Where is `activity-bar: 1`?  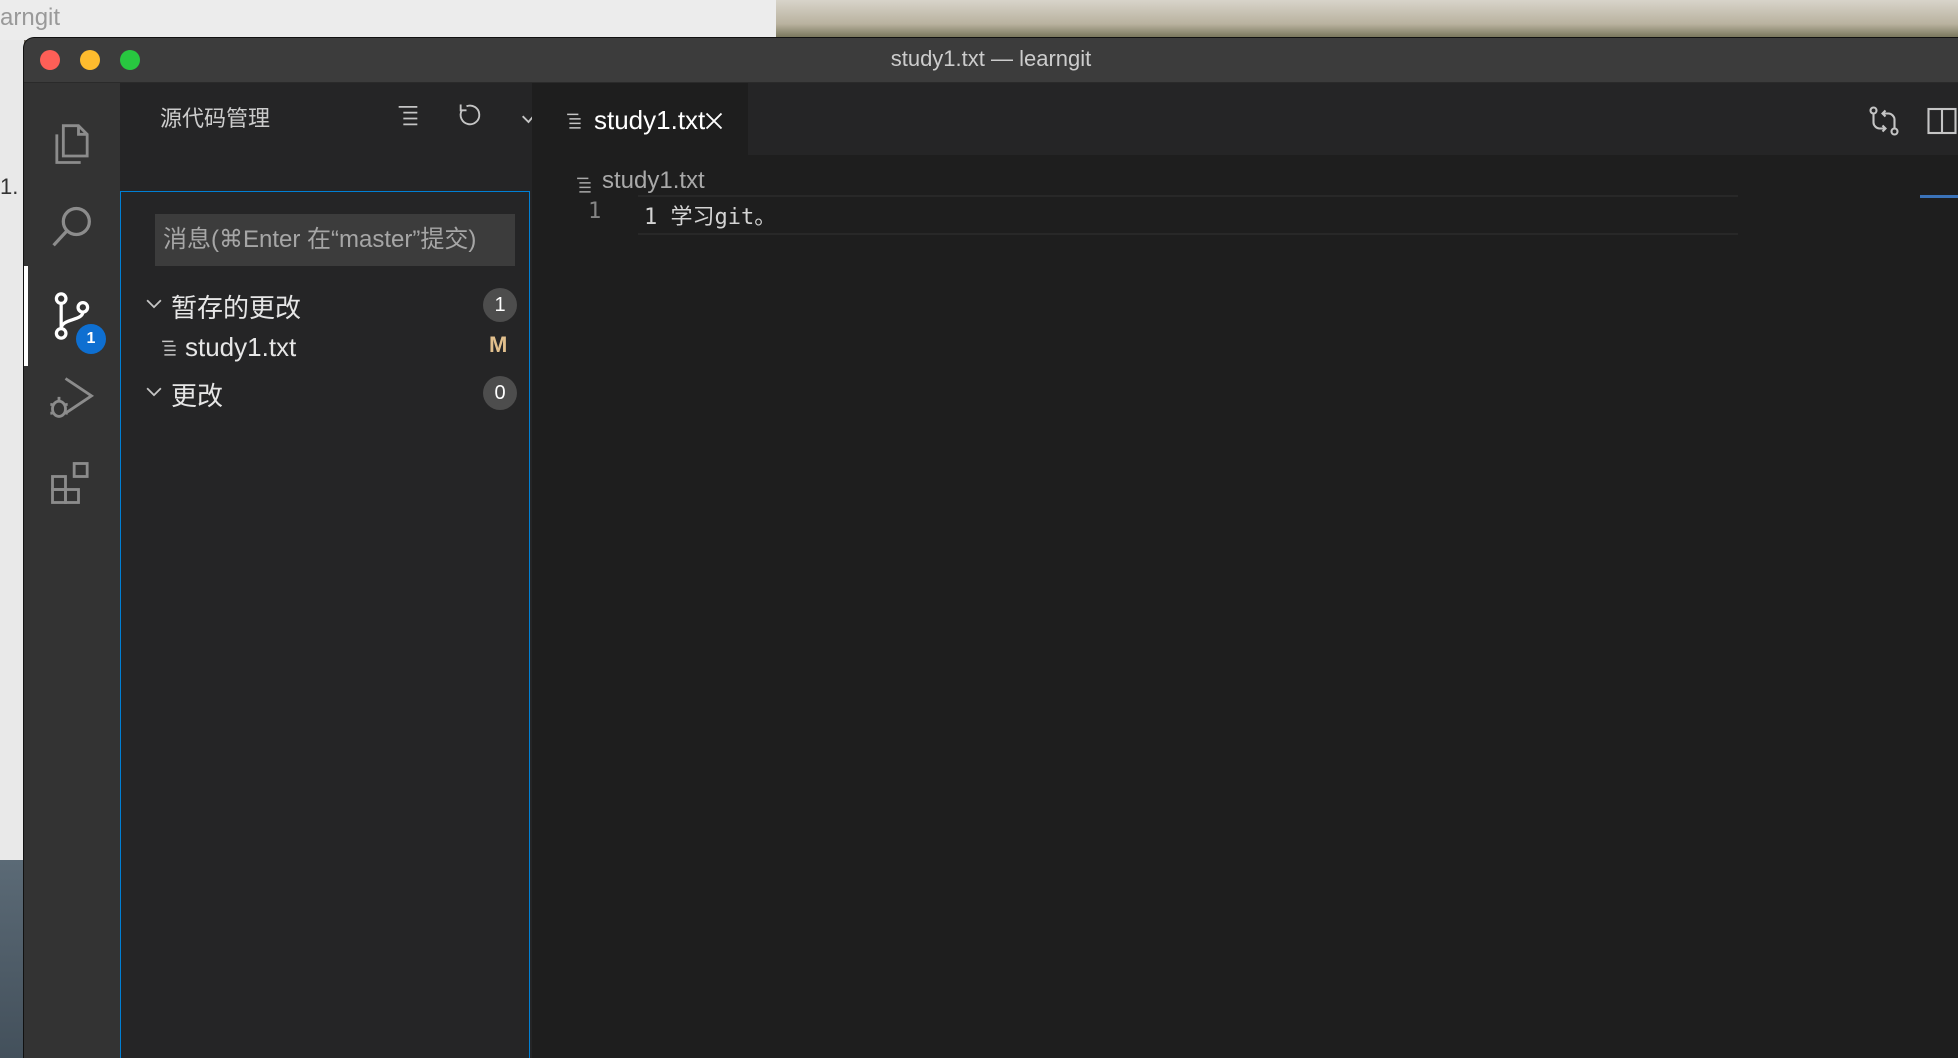 activity-bar: 1 is located at coordinates (72, 570).